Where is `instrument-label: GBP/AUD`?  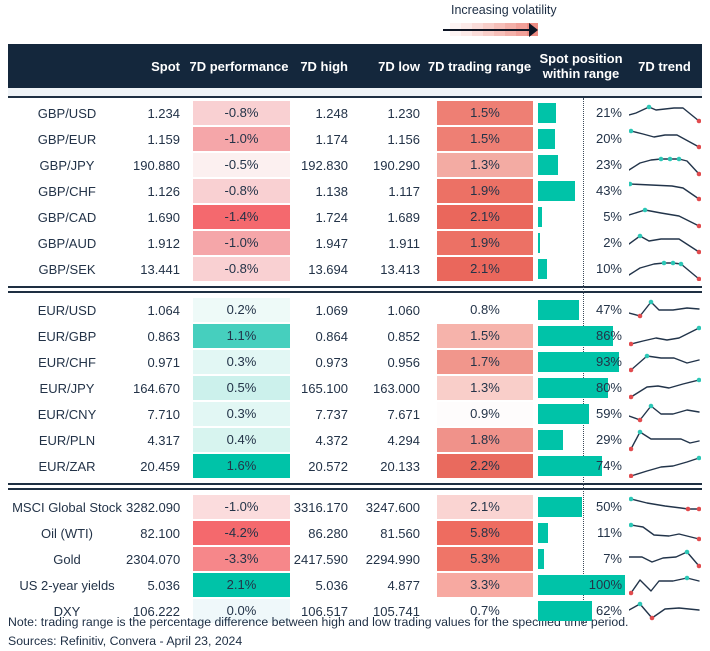 instrument-label: GBP/AUD is located at coordinates (67, 243).